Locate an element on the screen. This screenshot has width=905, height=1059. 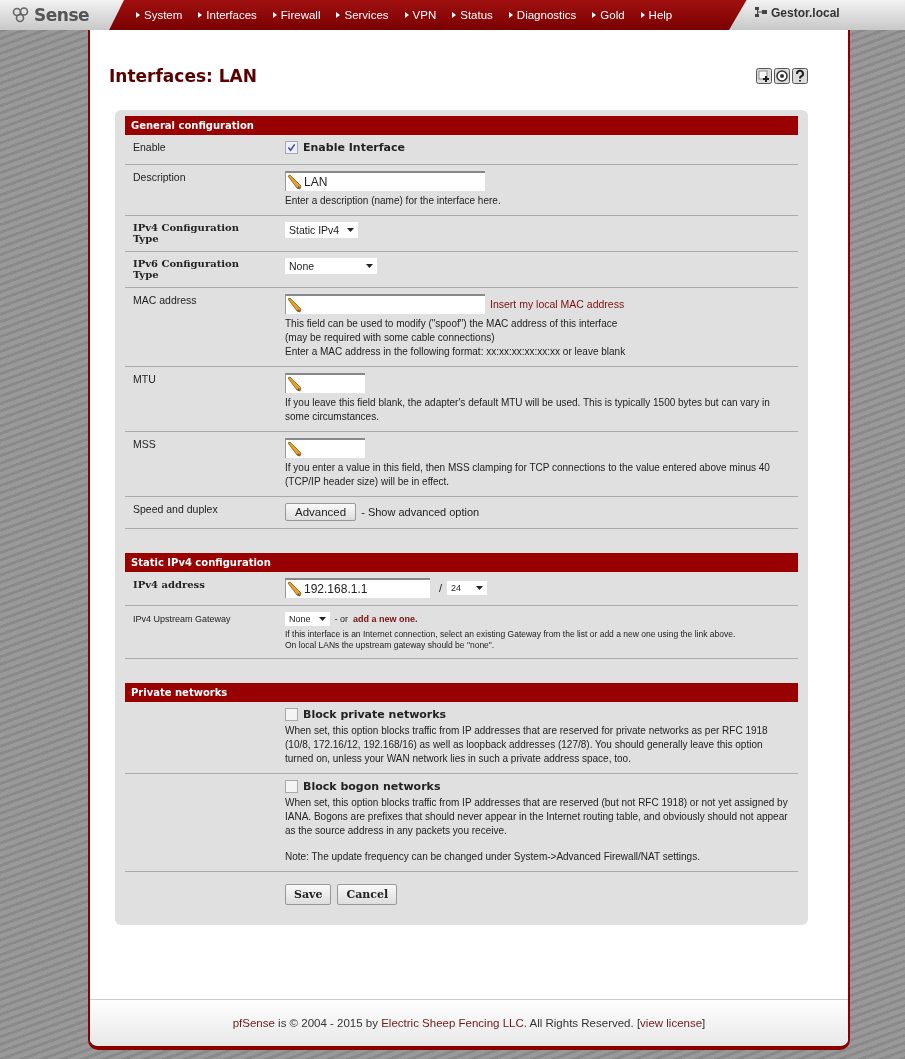
field-label: IPv4 address is located at coordinates (169, 584).